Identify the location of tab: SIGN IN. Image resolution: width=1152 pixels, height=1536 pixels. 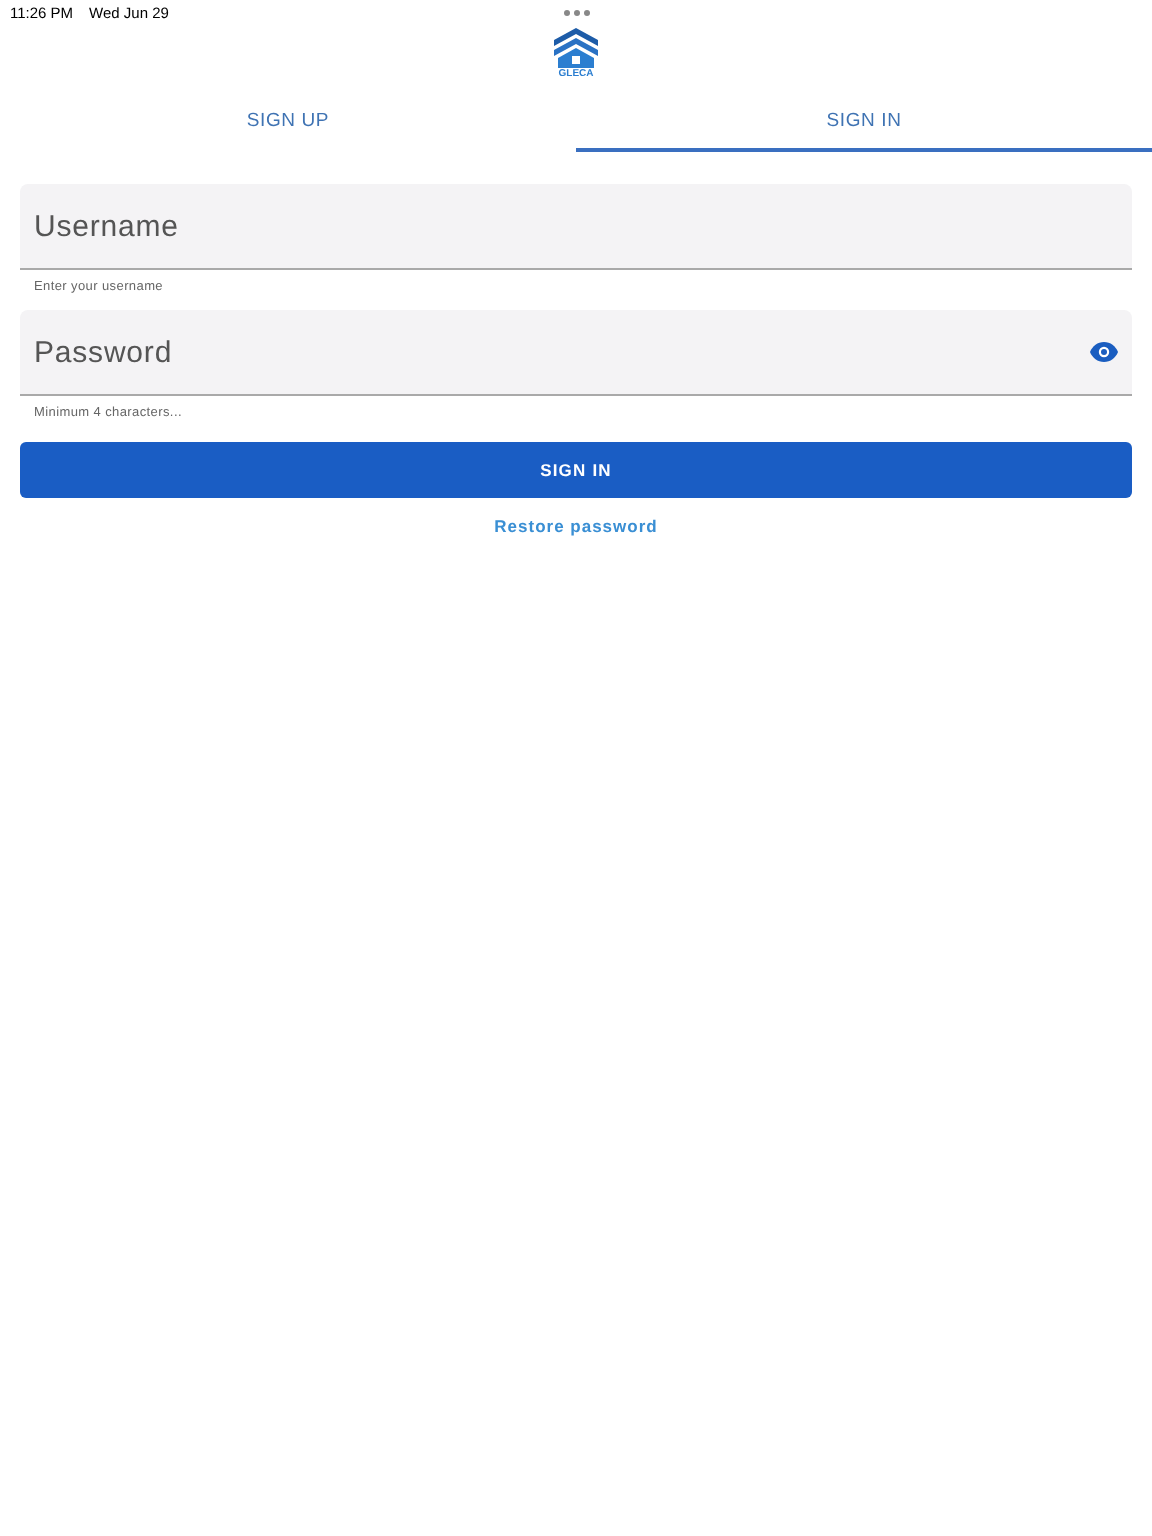
(864, 126).